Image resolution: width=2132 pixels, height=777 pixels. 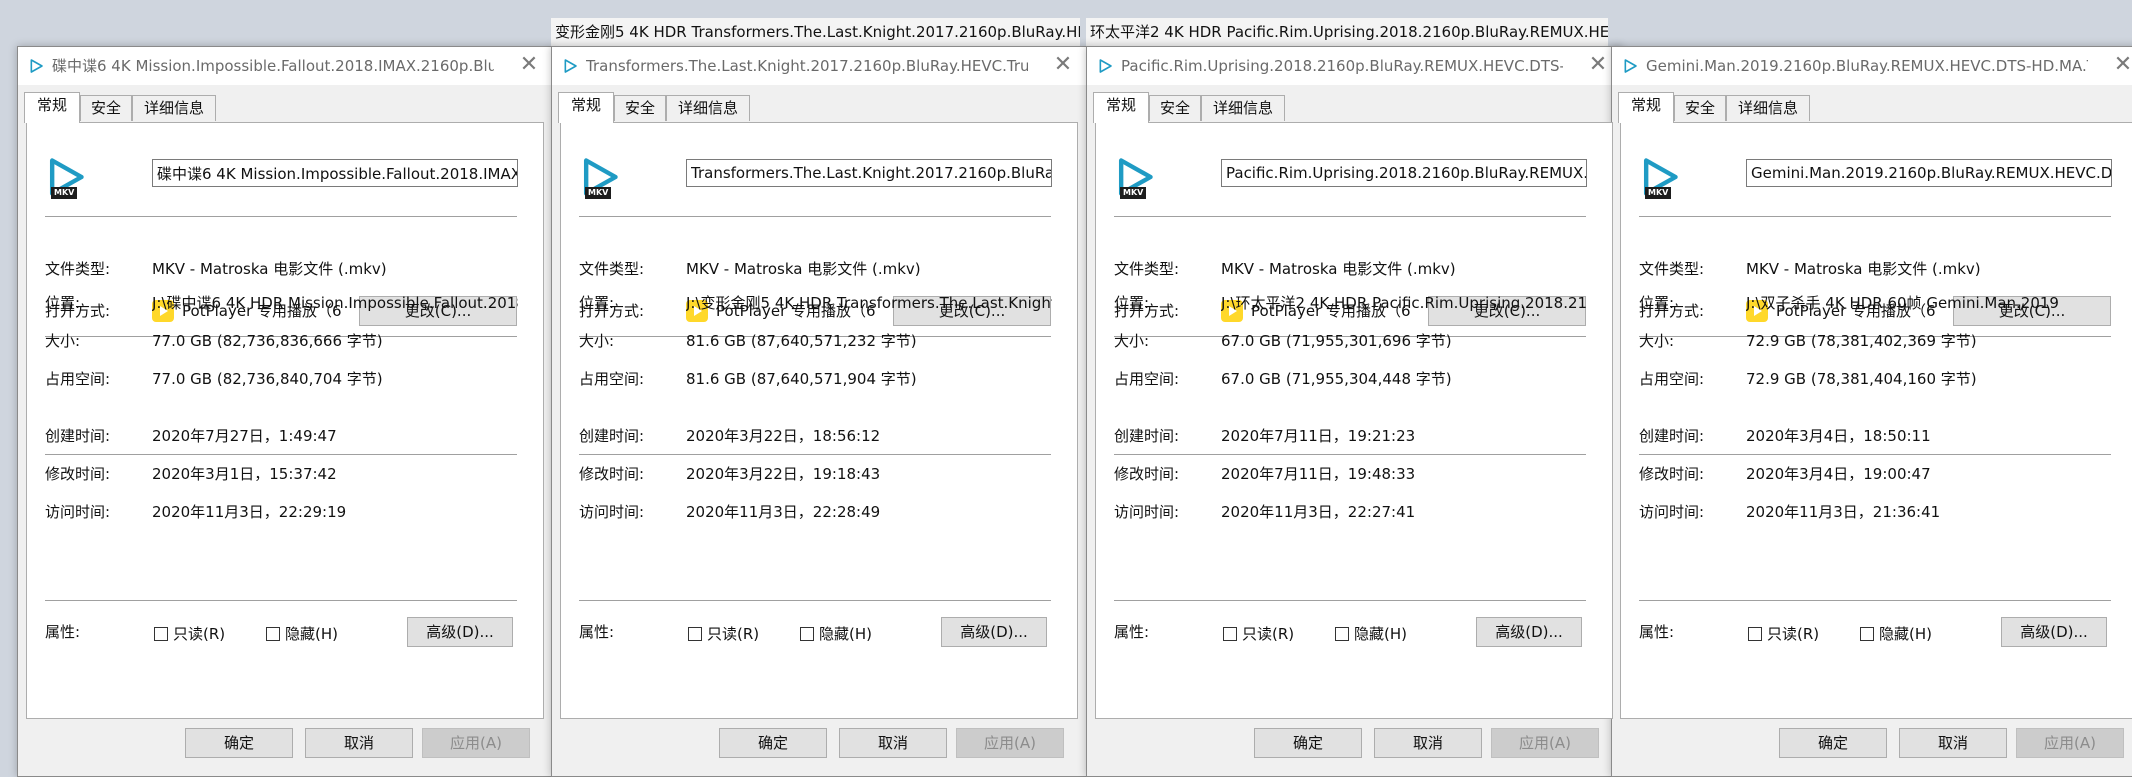 What do you see at coordinates (1318, 474) in the screenshot?
I see `modified-value: 2020年7月11日，19:48:33` at bounding box center [1318, 474].